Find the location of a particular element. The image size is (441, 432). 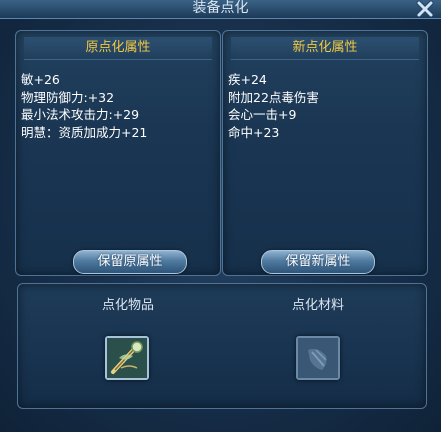

original-attribute: 最小法术攻击力:+29 is located at coordinates (80, 114).